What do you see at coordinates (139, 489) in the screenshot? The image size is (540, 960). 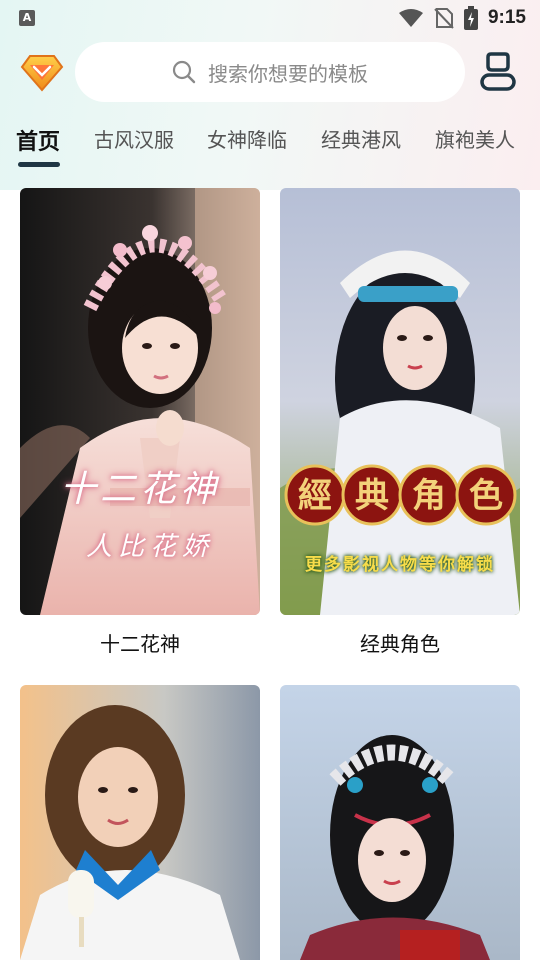 I see `overlay-title-1: 十二花神` at bounding box center [139, 489].